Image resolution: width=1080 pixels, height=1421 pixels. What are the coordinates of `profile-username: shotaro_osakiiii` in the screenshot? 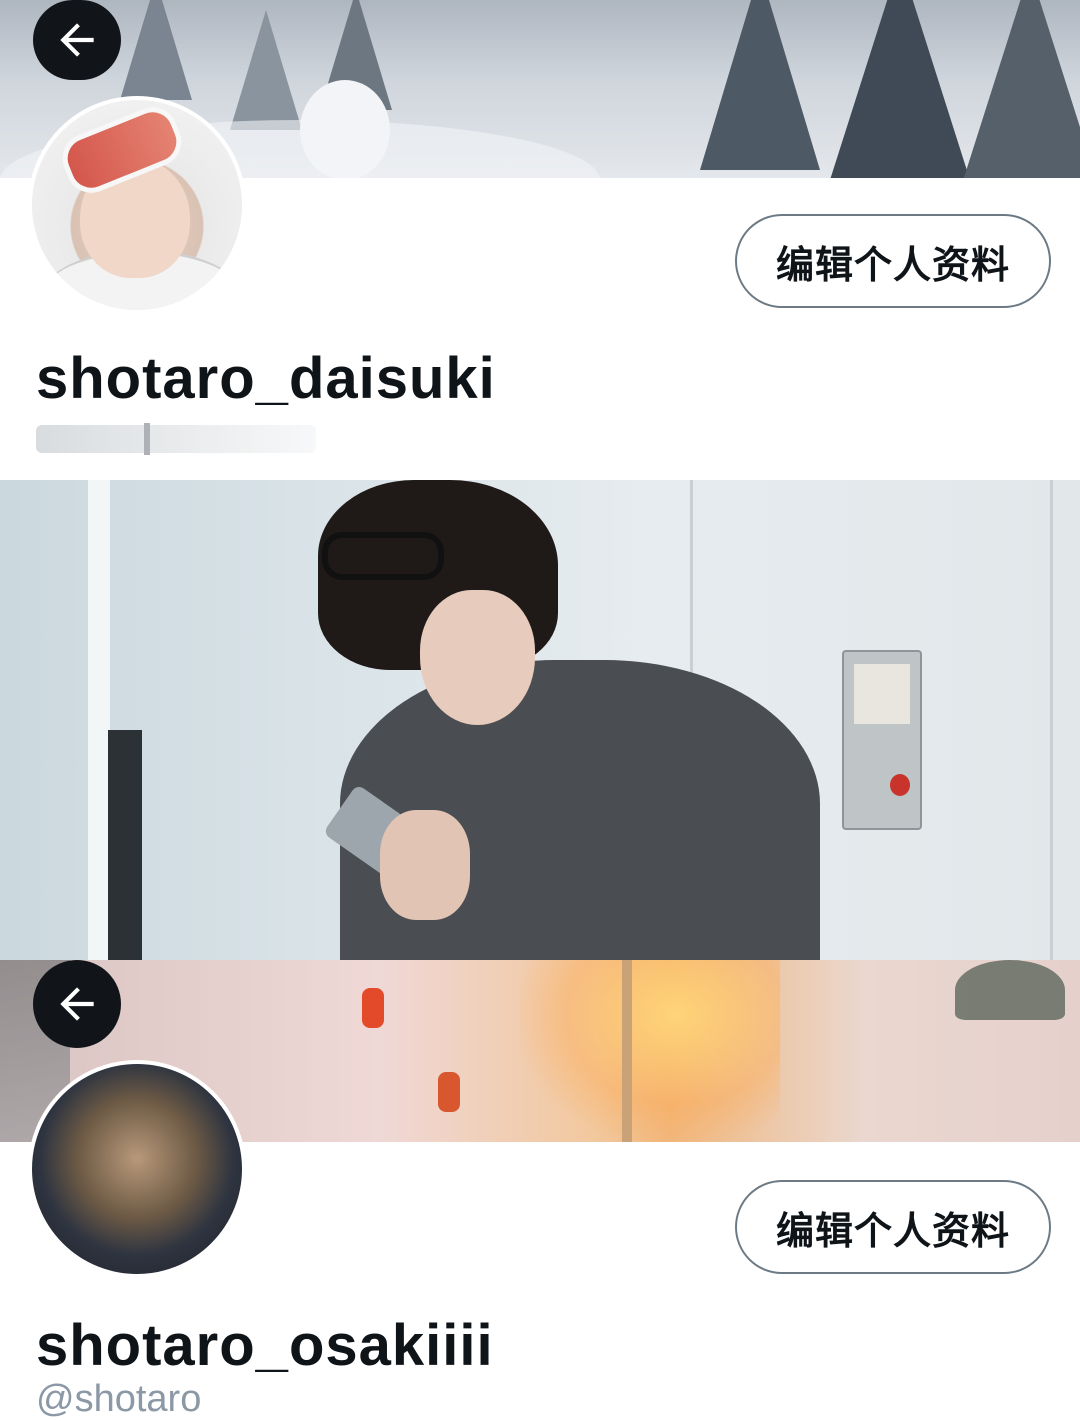 It's located at (265, 1345).